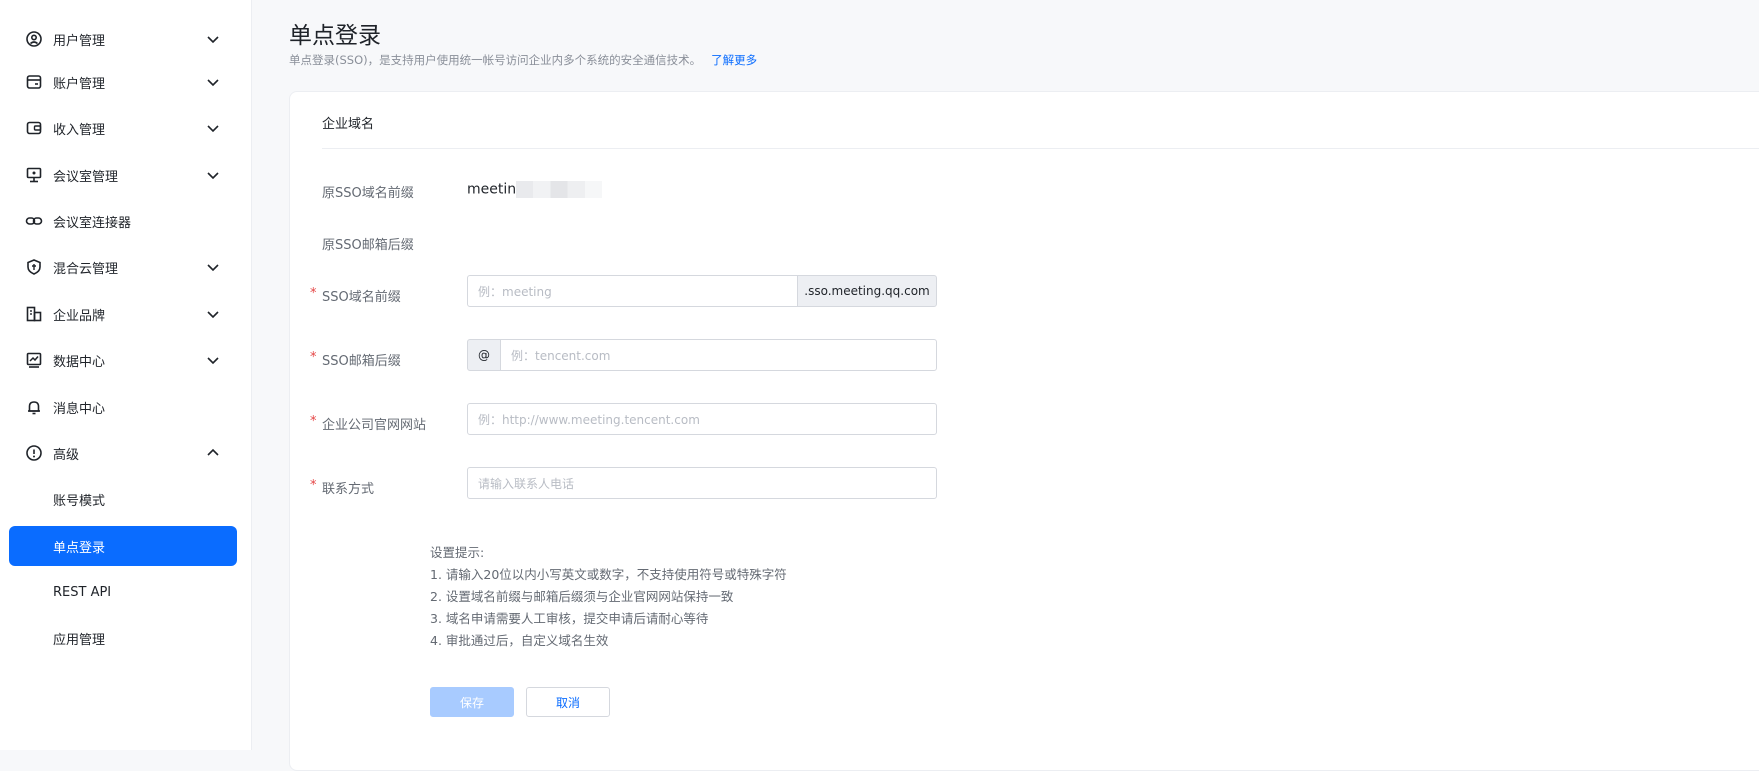 Image resolution: width=1759 pixels, height=771 pixels. What do you see at coordinates (123, 314) in the screenshot?
I see `sidebar-item-enterprise-brand: 企业品牌` at bounding box center [123, 314].